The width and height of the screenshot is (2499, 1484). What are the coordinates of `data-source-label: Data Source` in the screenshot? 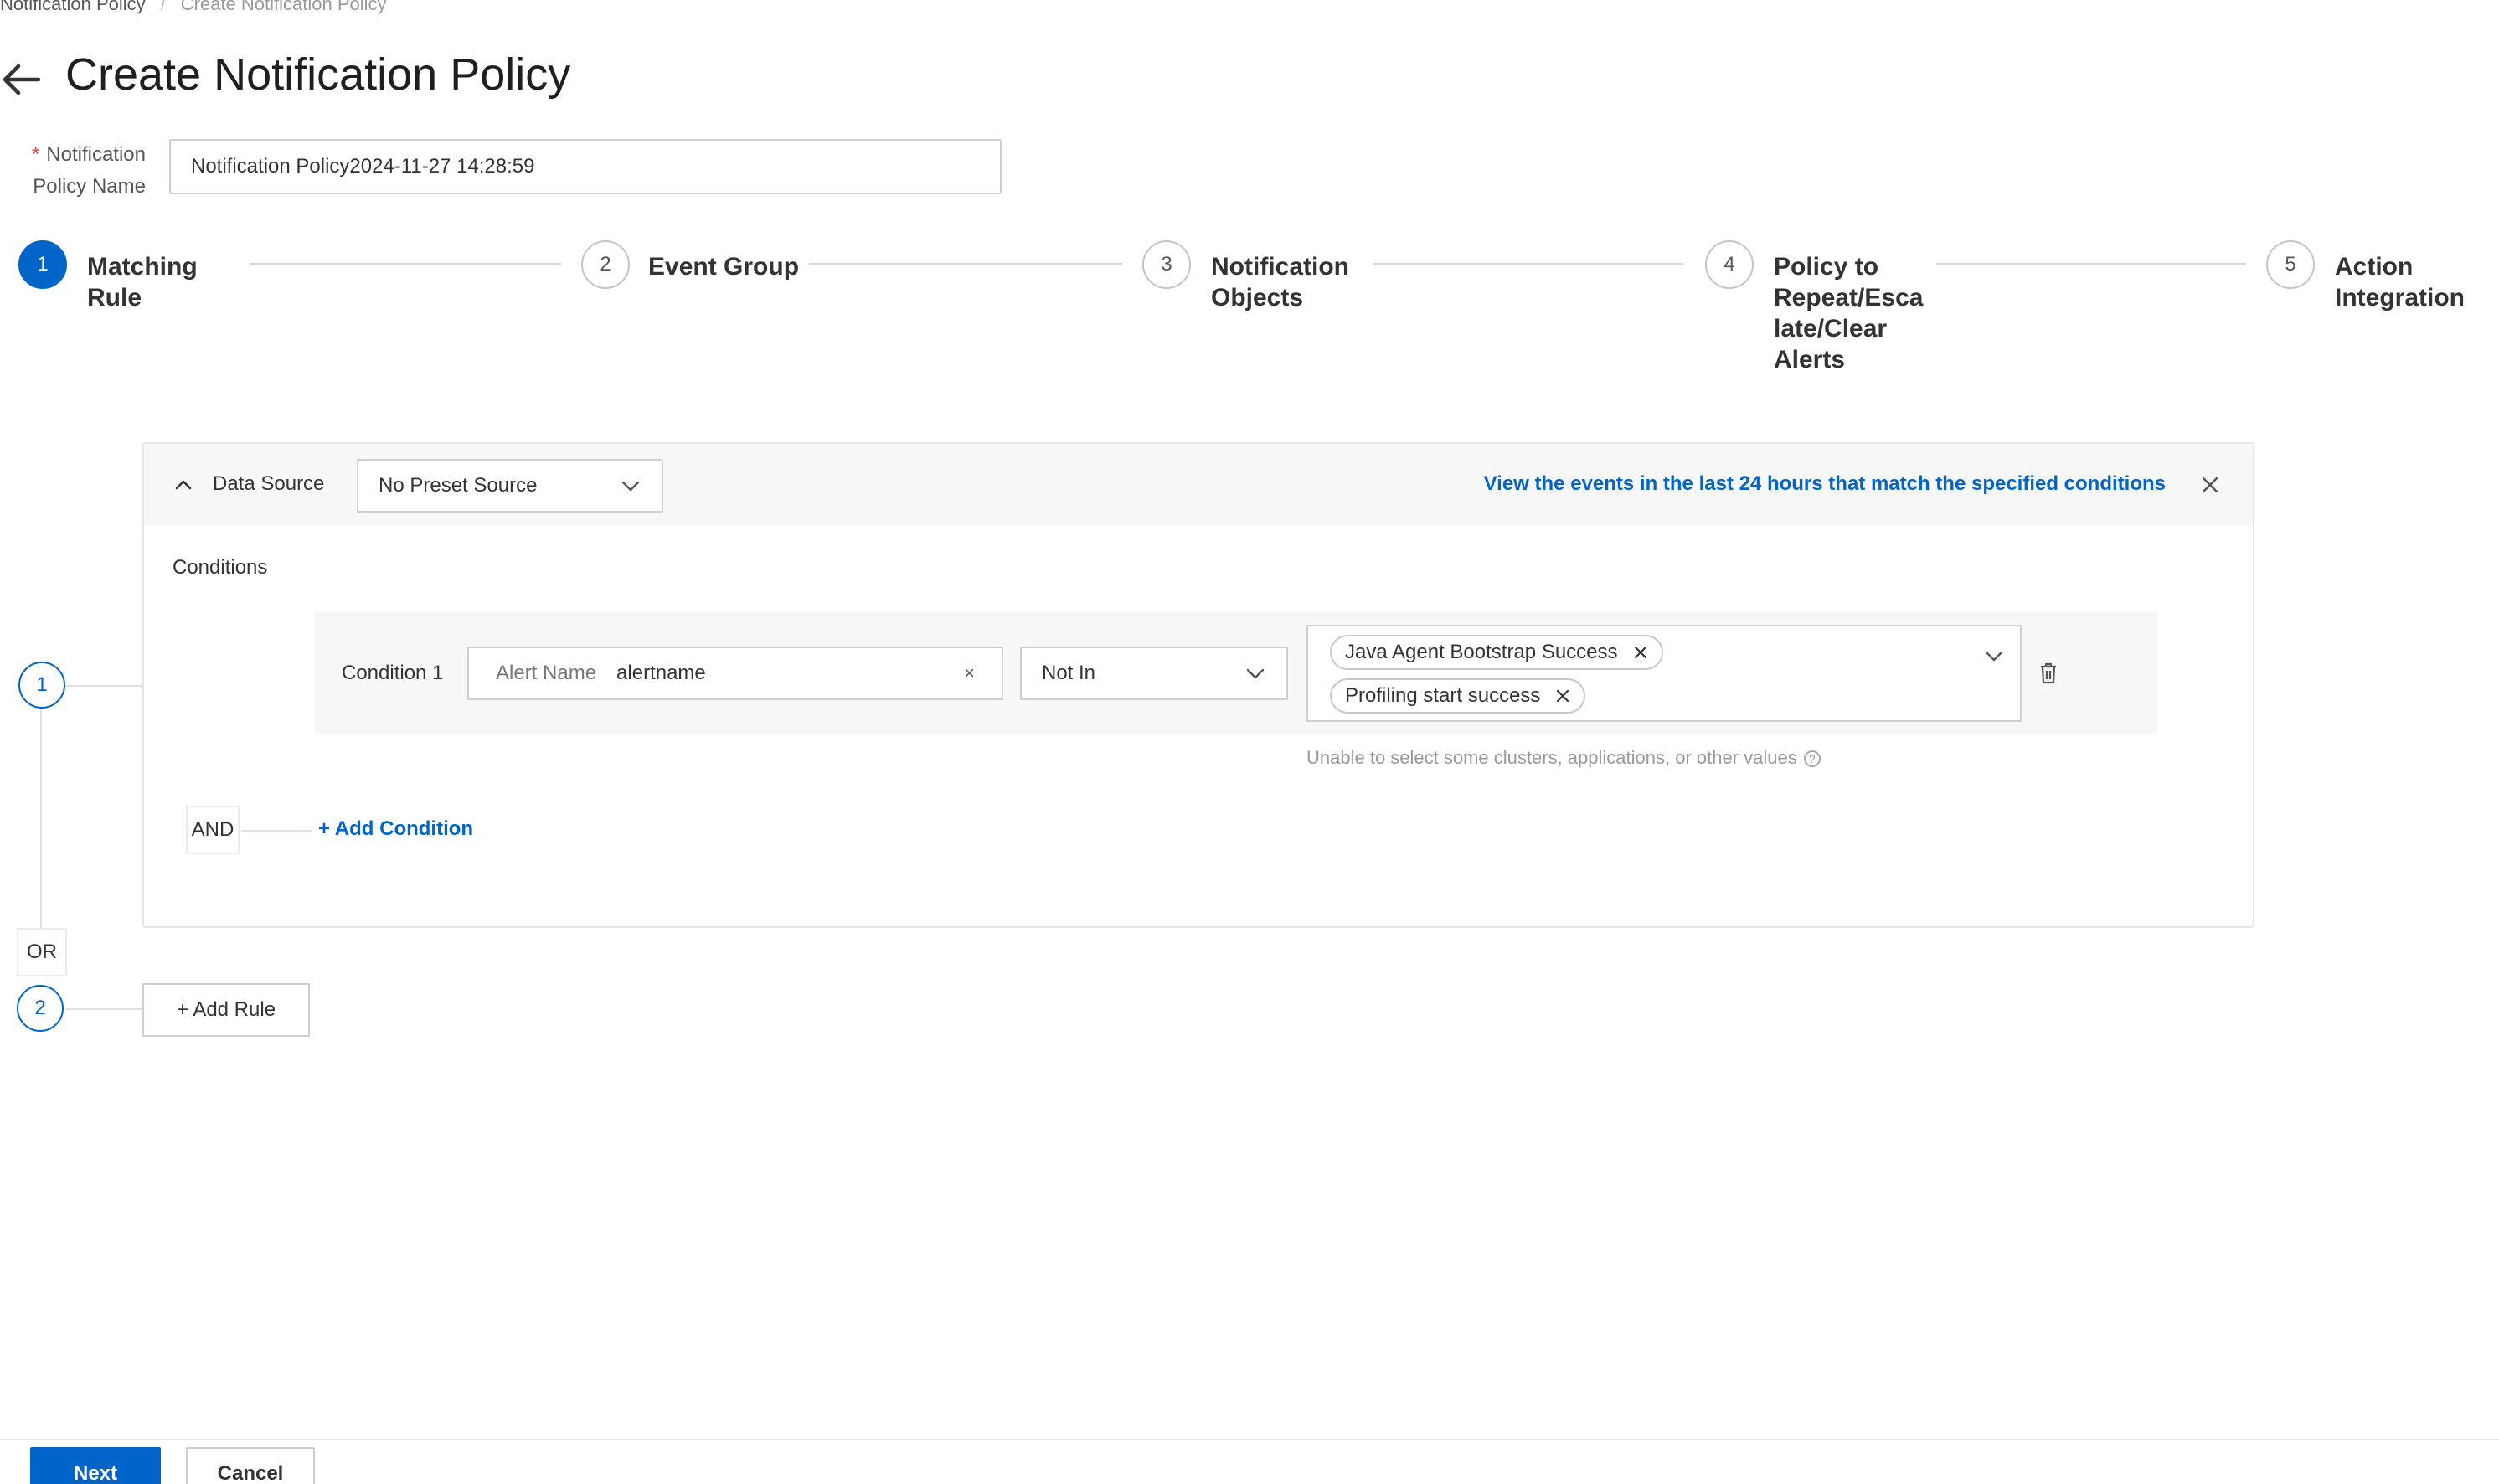 It's located at (269, 483).